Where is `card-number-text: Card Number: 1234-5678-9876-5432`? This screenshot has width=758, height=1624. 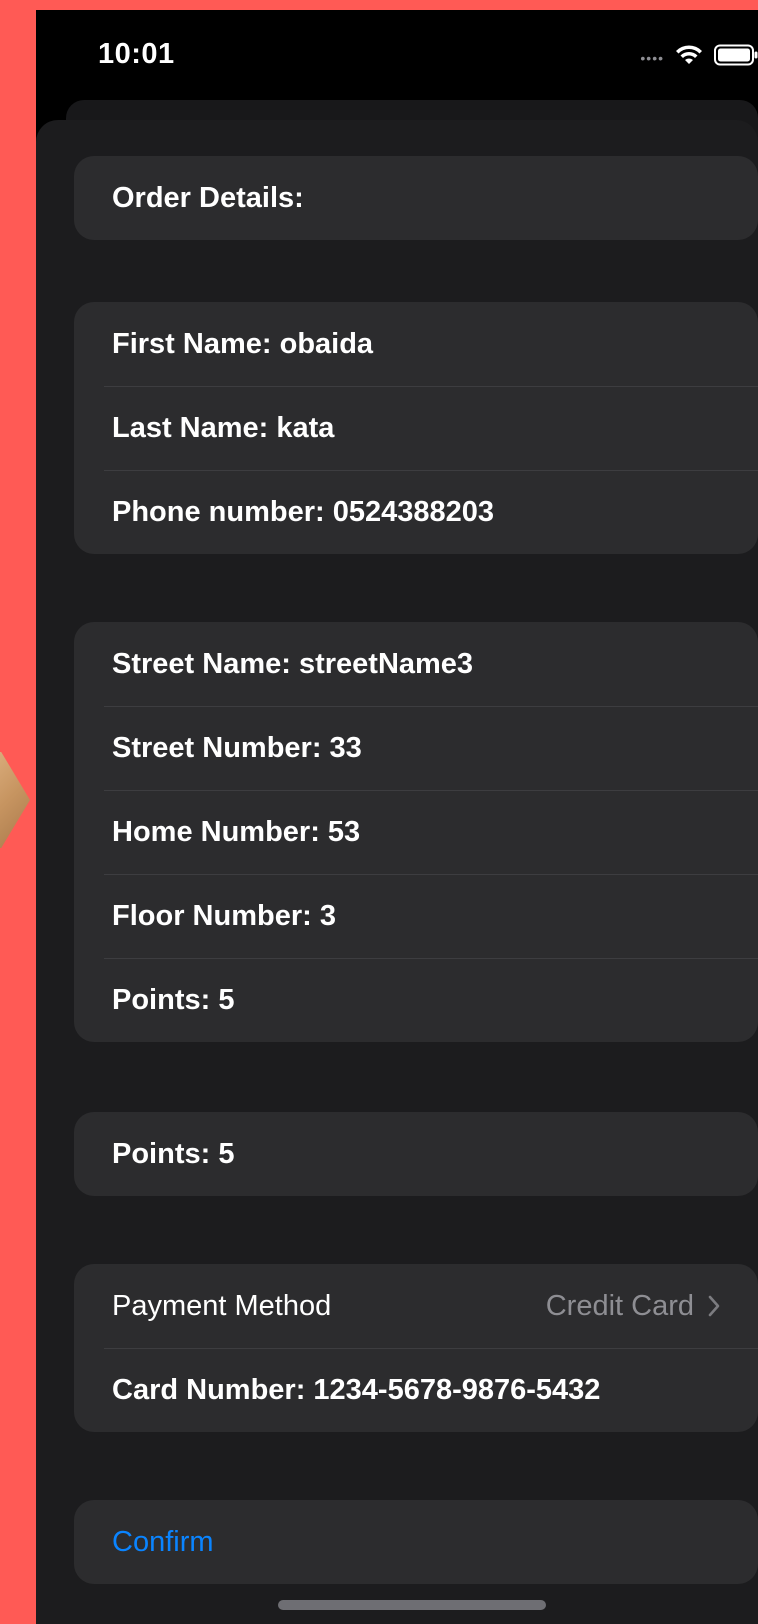 card-number-text: Card Number: 1234-5678-9876-5432 is located at coordinates (356, 1389).